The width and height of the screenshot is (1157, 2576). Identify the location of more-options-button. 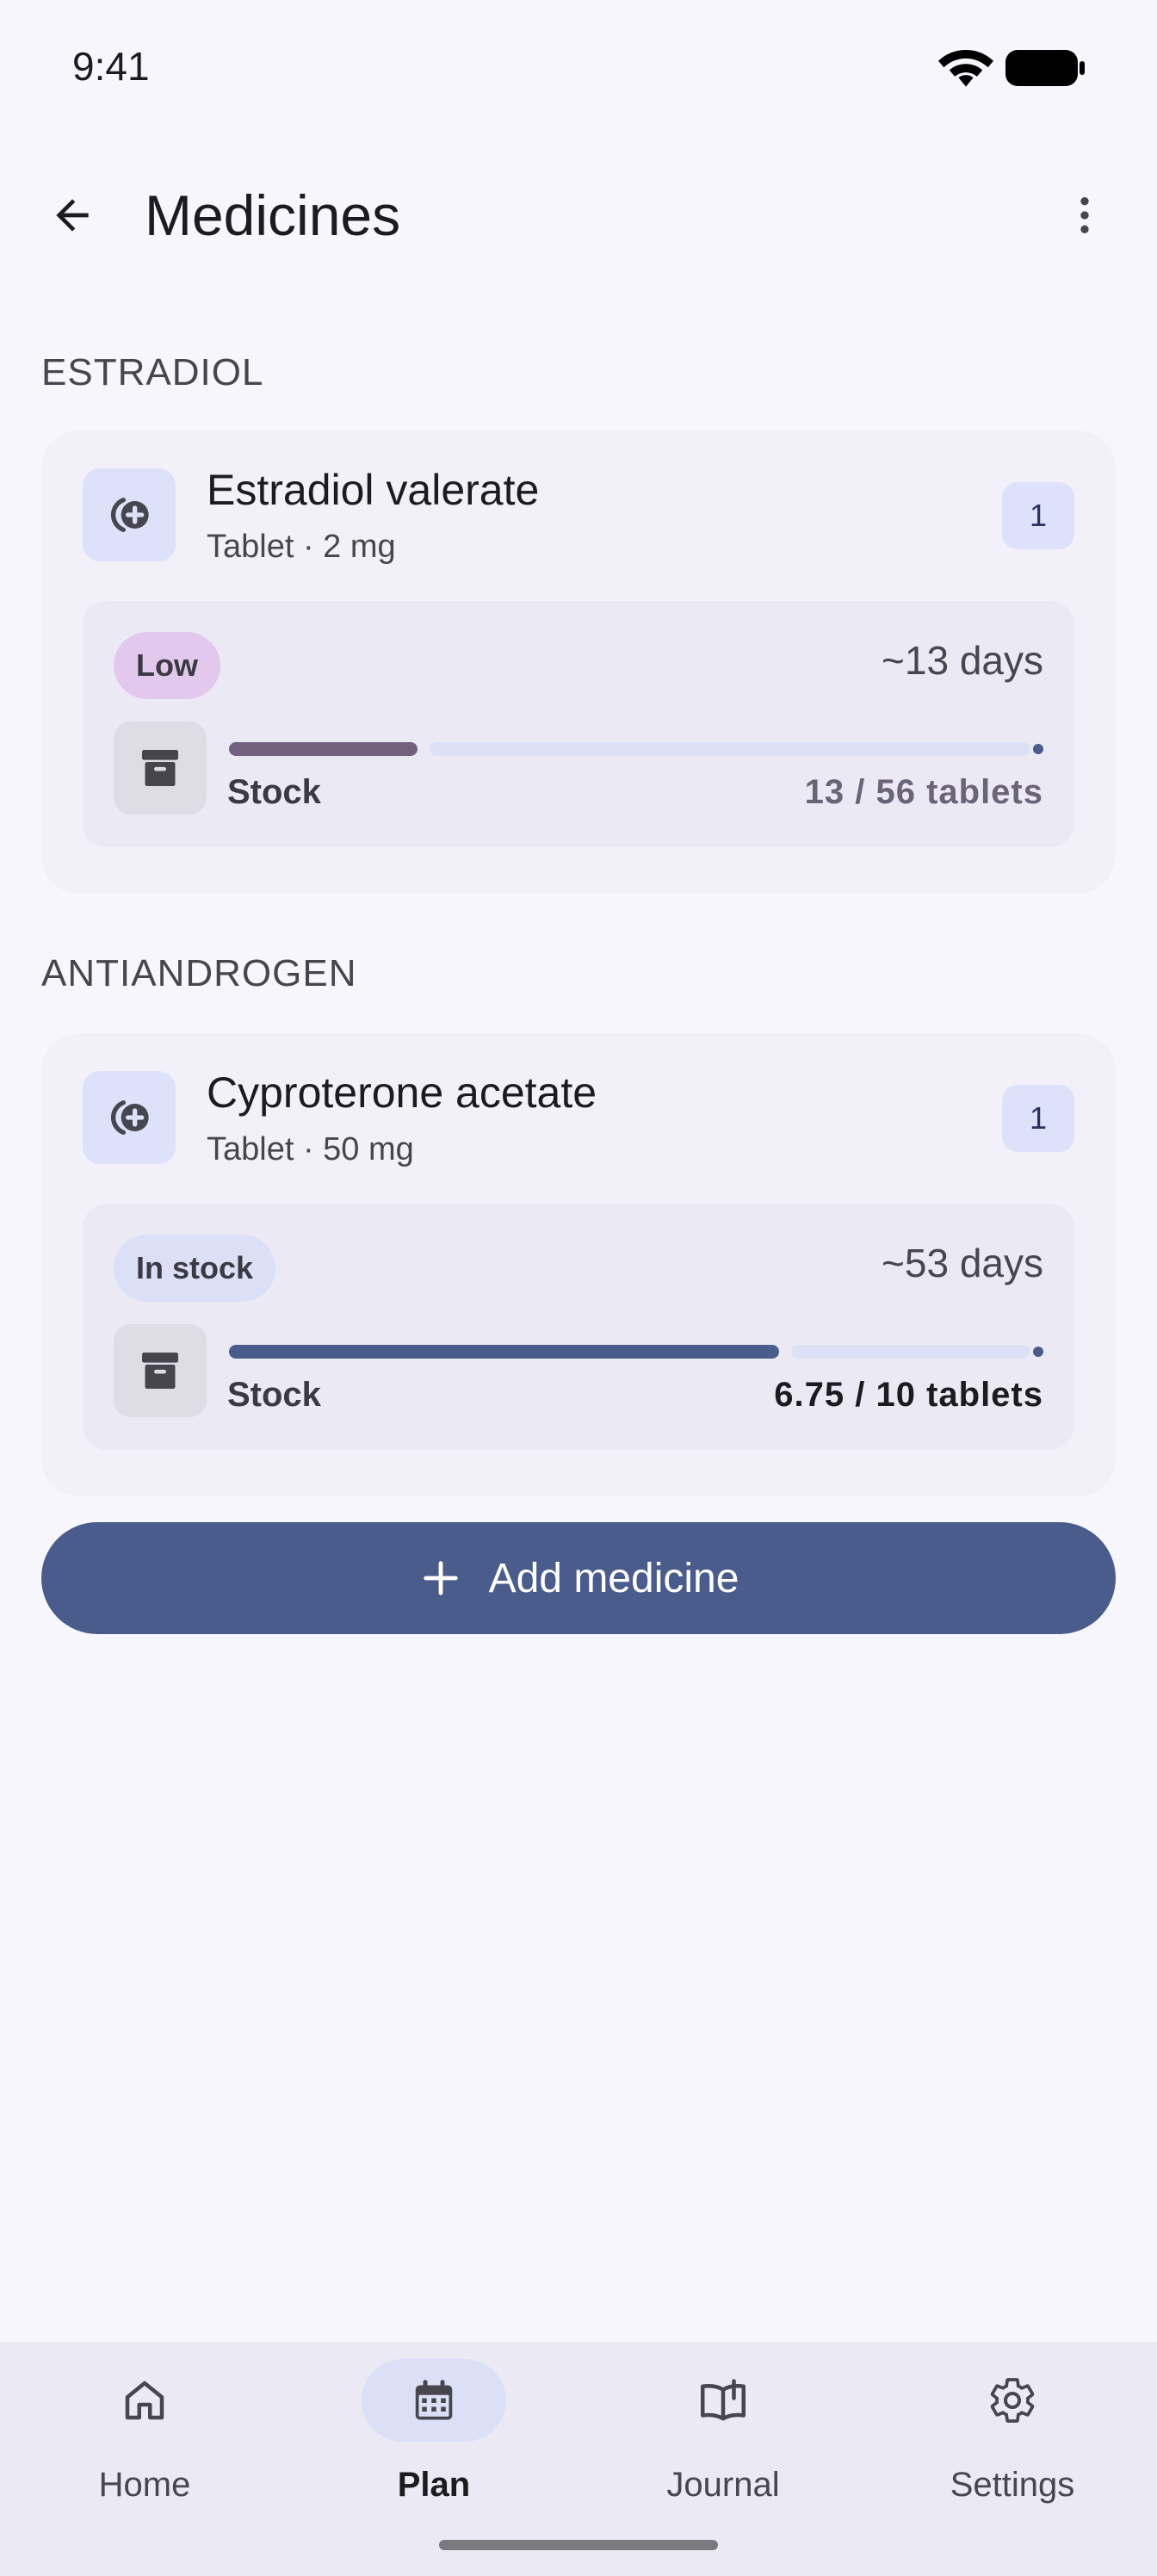
(1085, 216).